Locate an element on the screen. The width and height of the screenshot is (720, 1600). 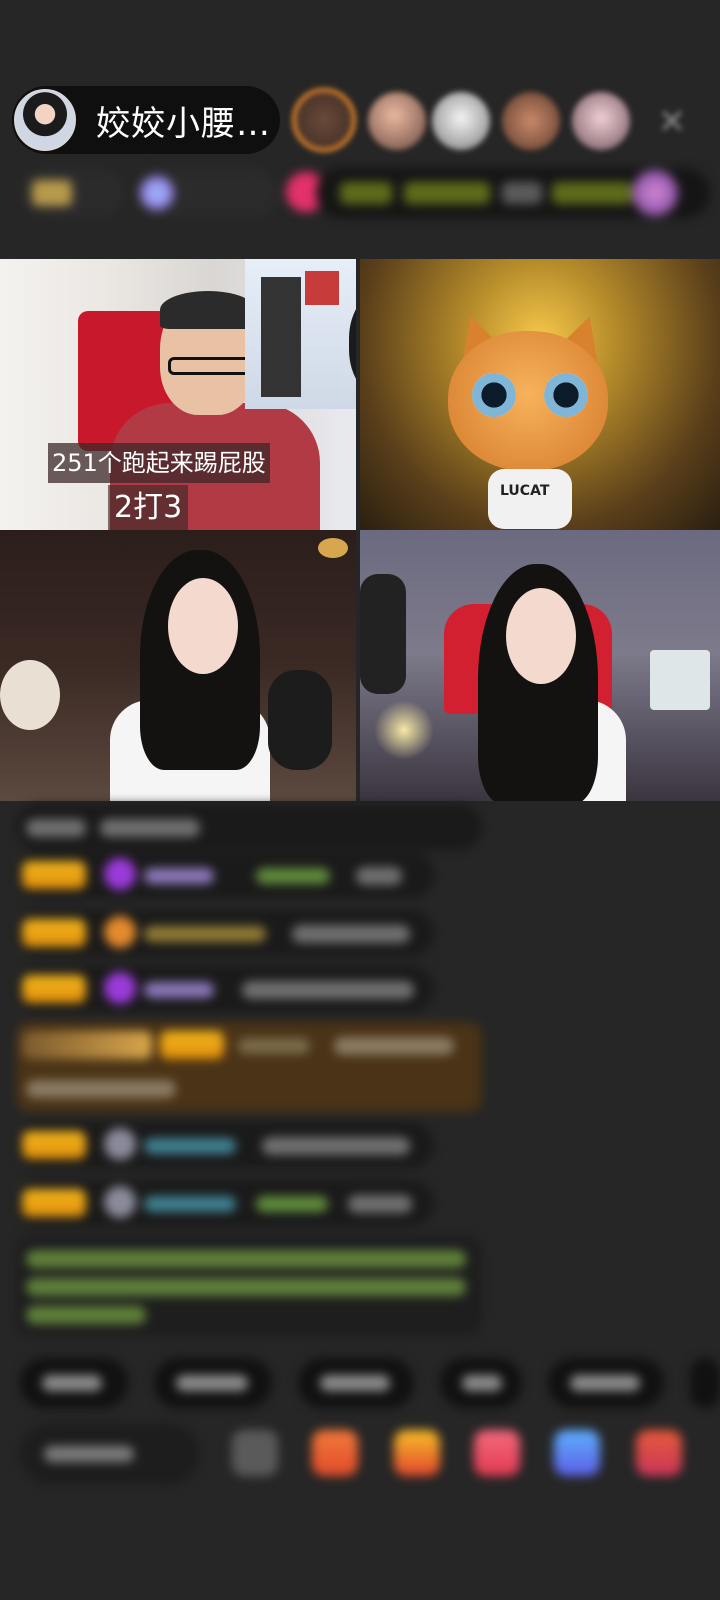
activity-icon is located at coordinates (655, 193).